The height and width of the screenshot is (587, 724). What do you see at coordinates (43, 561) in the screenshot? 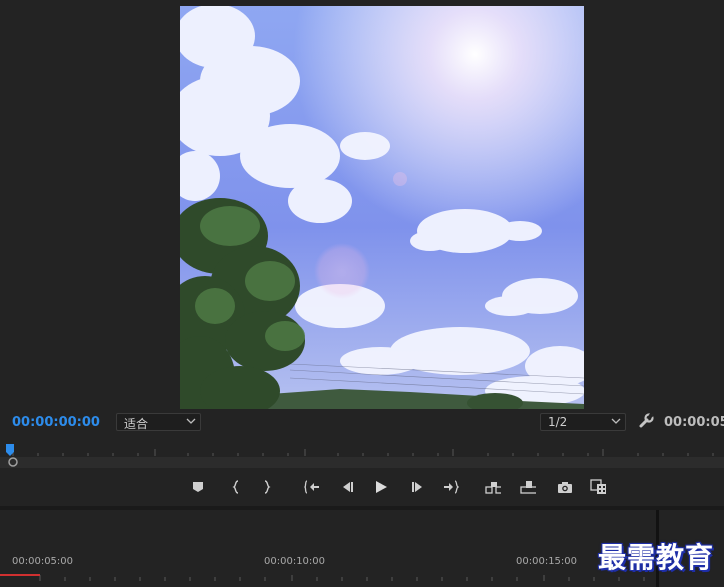
I see `timeline-time-label: 00:00:05:00` at bounding box center [43, 561].